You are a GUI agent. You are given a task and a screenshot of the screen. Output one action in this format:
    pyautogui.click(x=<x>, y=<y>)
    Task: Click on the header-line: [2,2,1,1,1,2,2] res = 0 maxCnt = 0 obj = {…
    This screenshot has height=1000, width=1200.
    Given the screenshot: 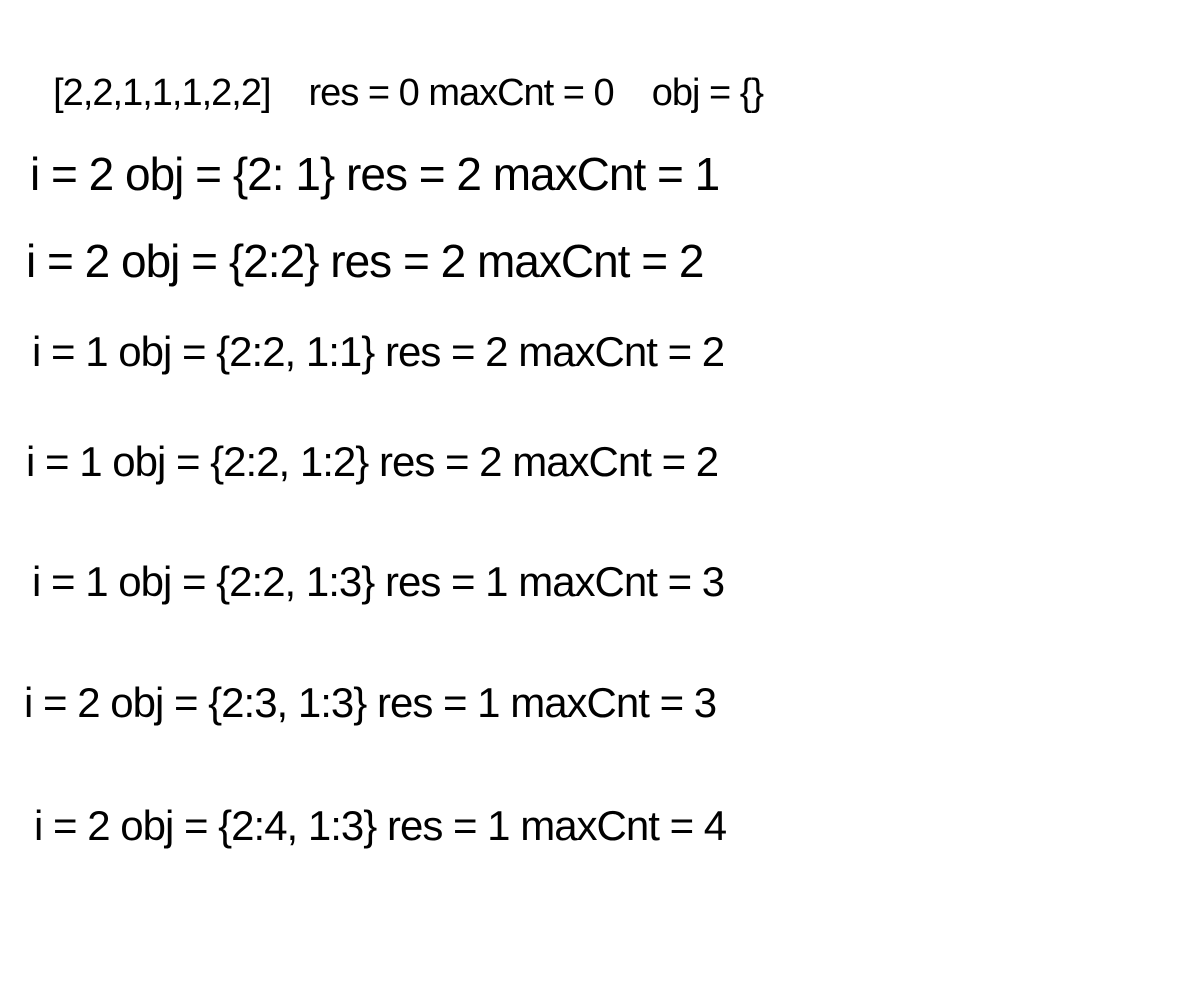 What is the action you would take?
    pyautogui.click(x=417, y=74)
    